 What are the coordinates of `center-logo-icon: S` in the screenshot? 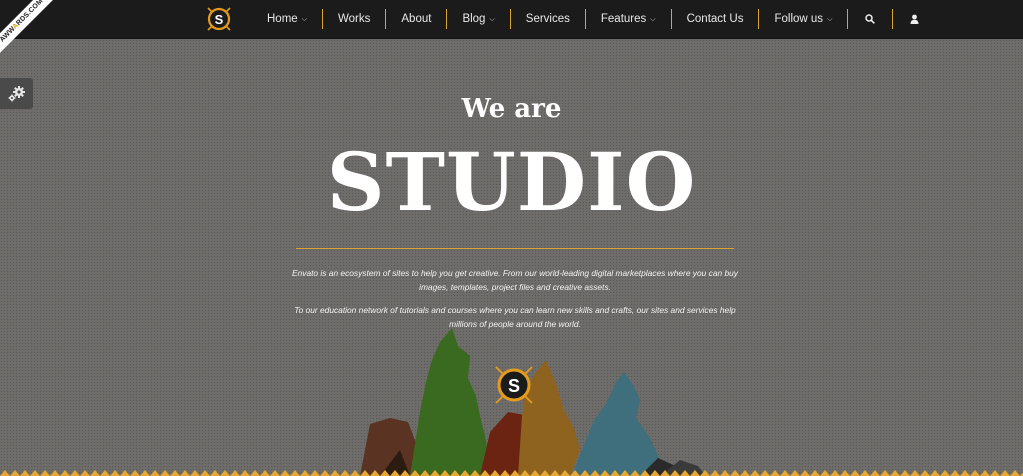 It's located at (514, 385).